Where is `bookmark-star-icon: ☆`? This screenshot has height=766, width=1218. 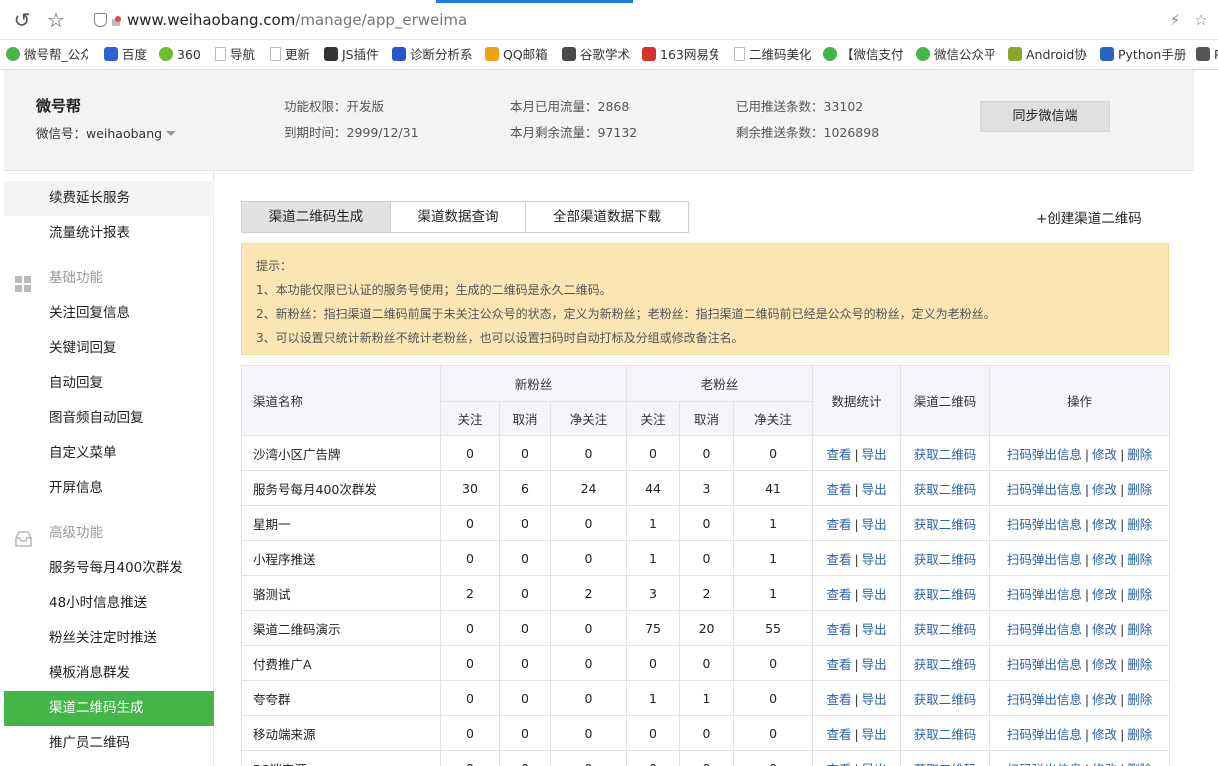
bookmark-star-icon: ☆ is located at coordinates (56, 20).